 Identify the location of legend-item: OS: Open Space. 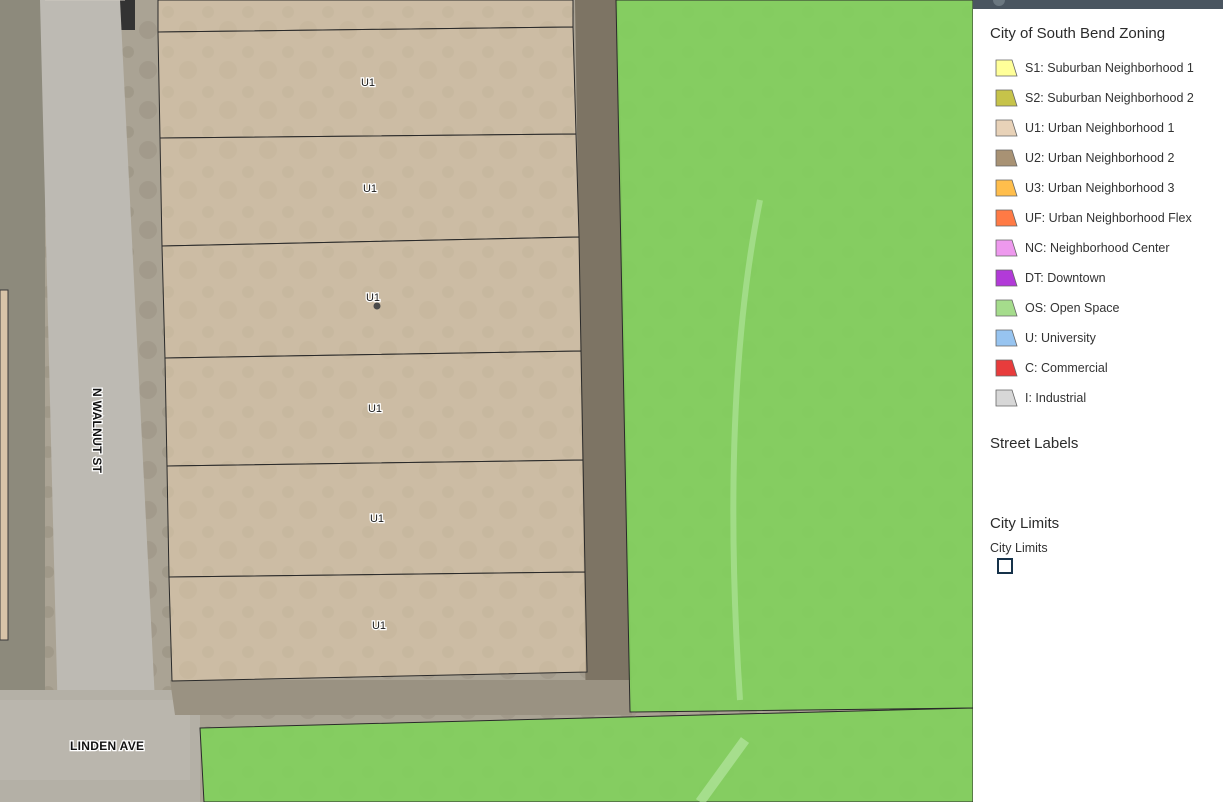
(1055, 308).